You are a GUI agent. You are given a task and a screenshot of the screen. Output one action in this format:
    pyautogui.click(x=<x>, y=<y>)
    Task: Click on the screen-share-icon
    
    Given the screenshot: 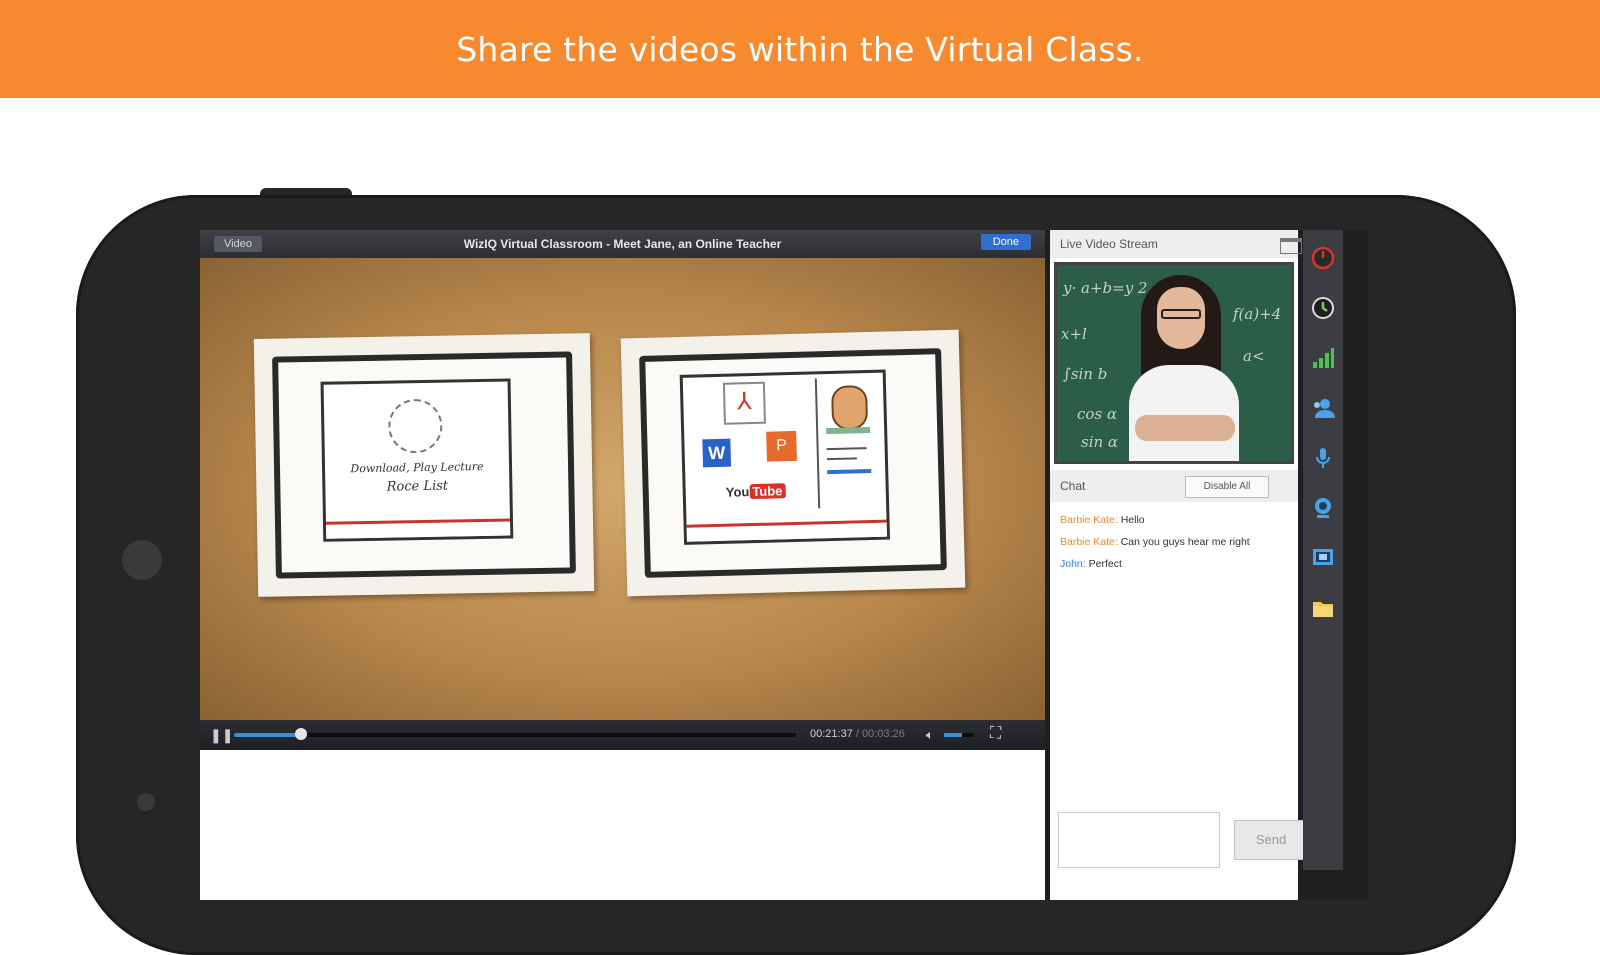 What is the action you would take?
    pyautogui.click(x=1323, y=558)
    